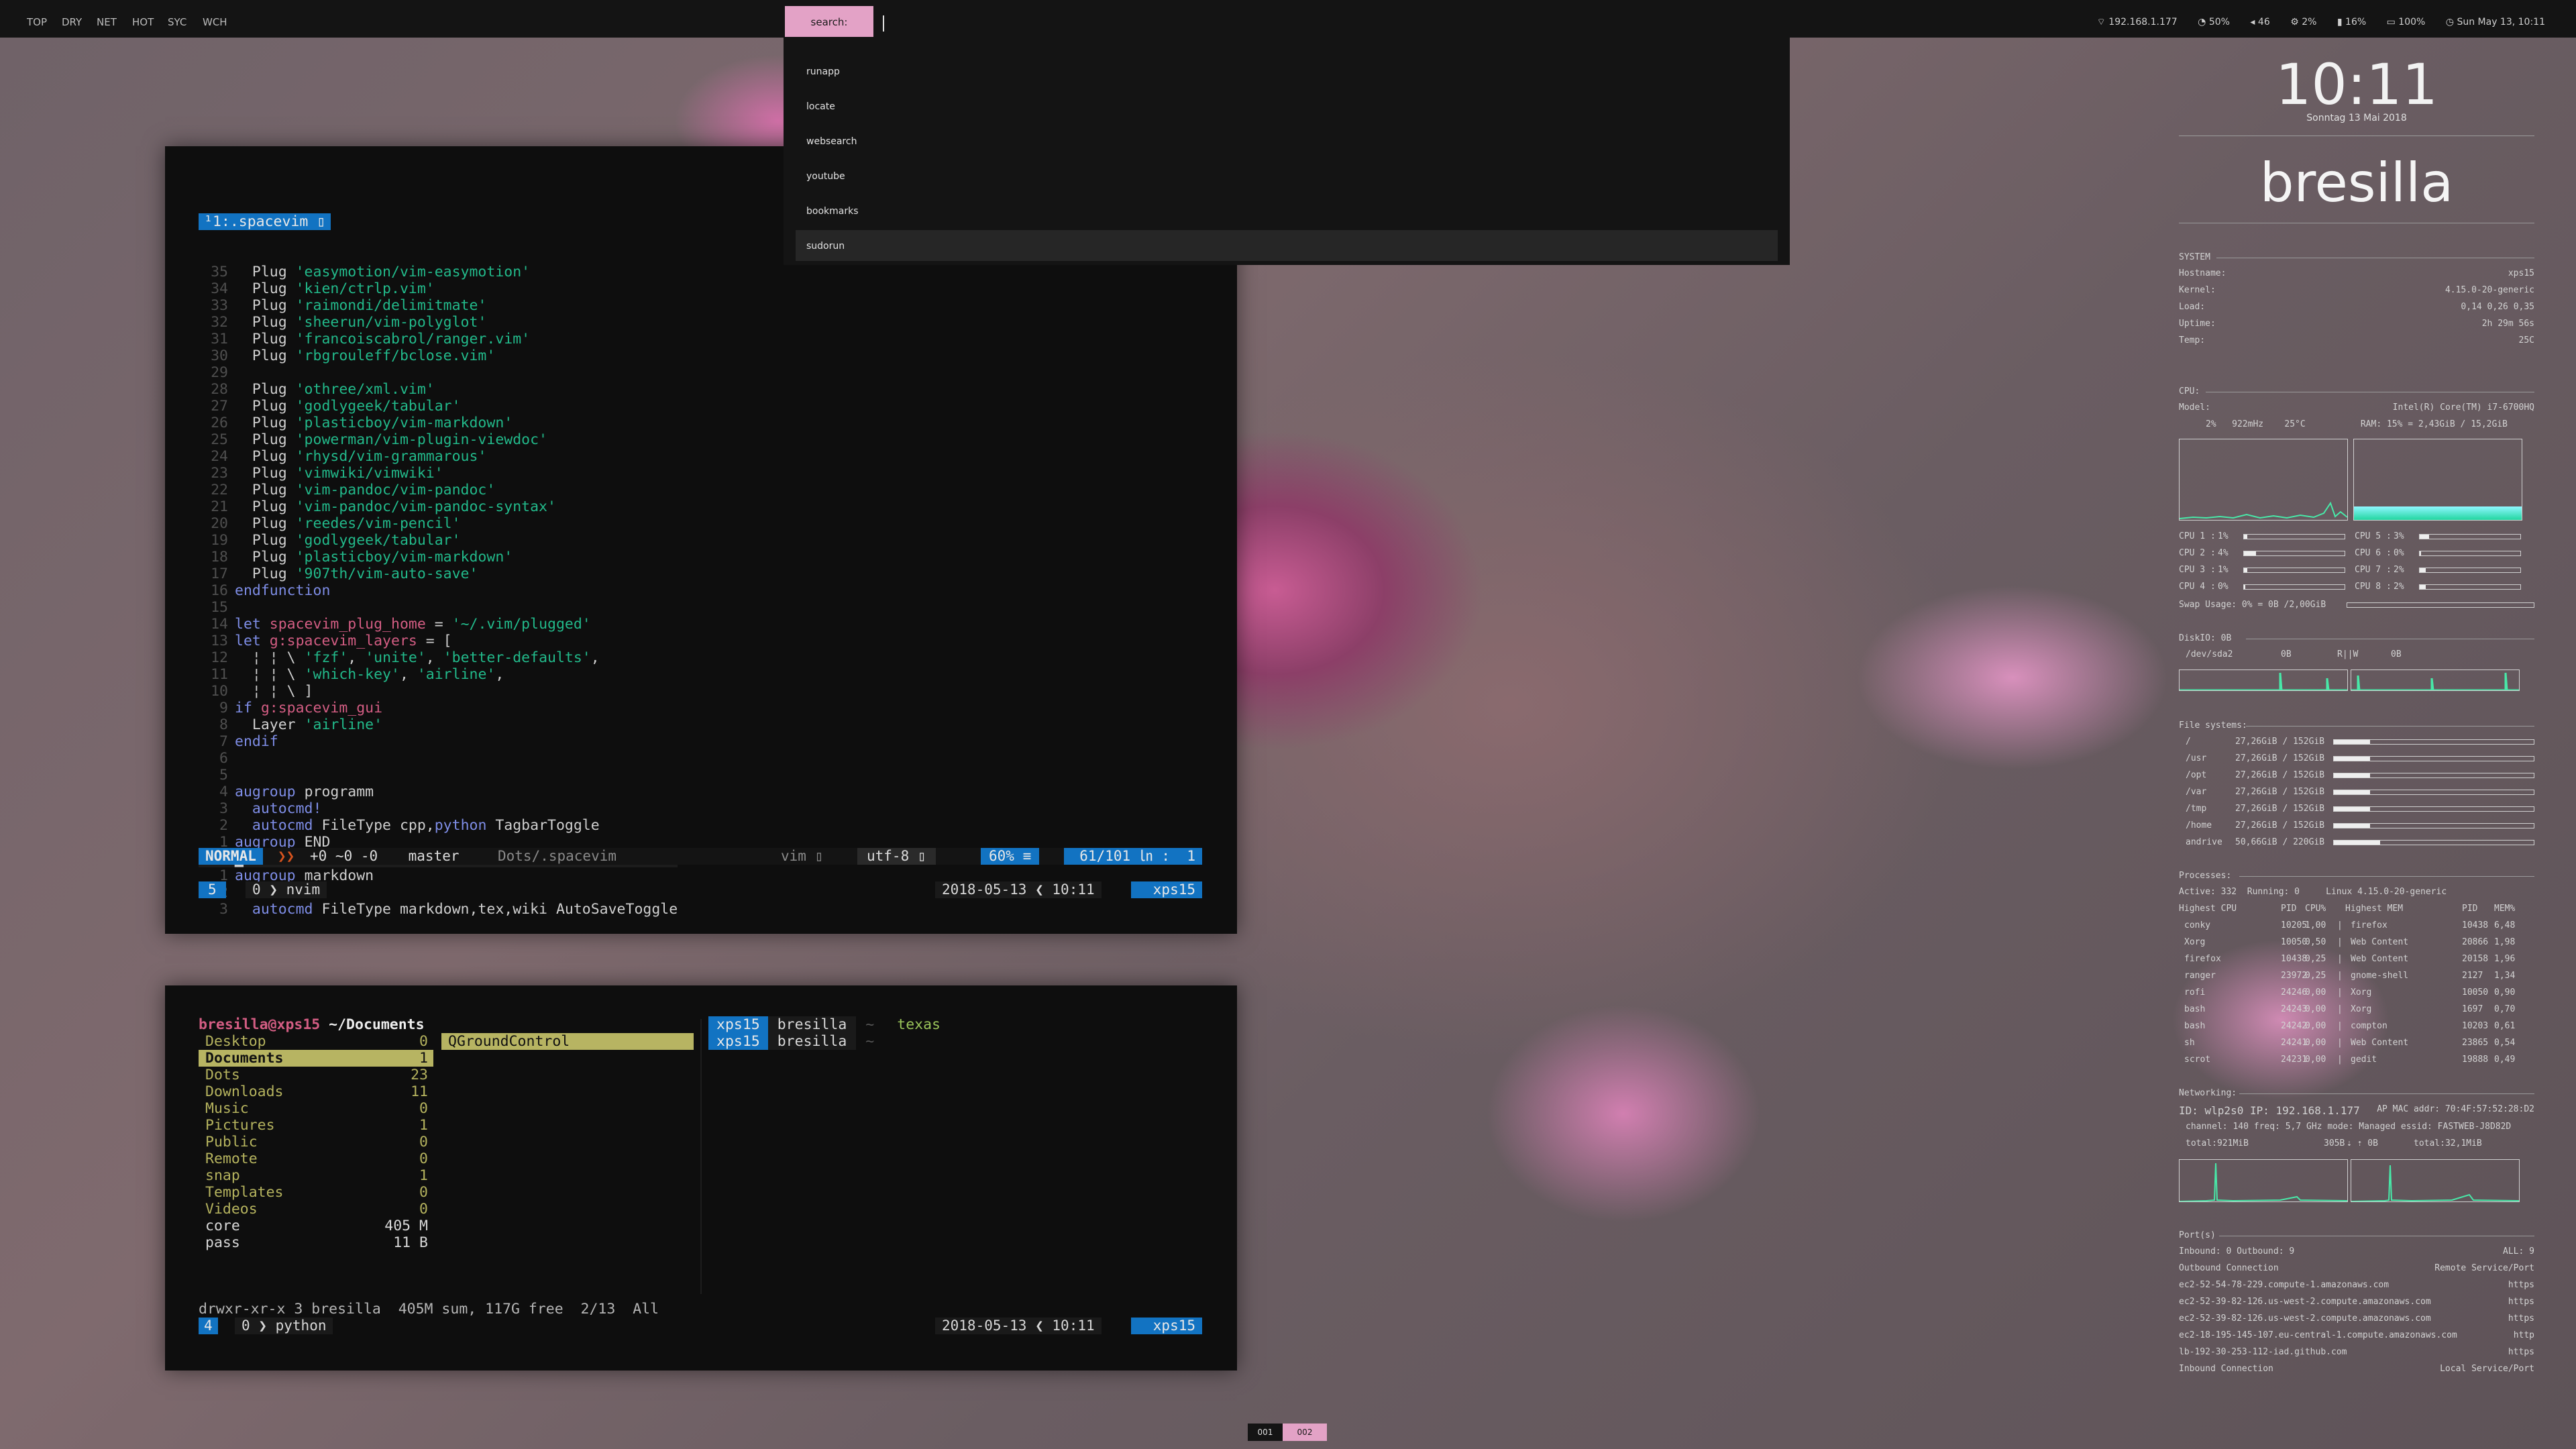 Image resolution: width=2576 pixels, height=1449 pixels. Describe the element at coordinates (421, 439) in the screenshot. I see `code-token: 'powerman/vim-plugin-viewdoc'` at that location.